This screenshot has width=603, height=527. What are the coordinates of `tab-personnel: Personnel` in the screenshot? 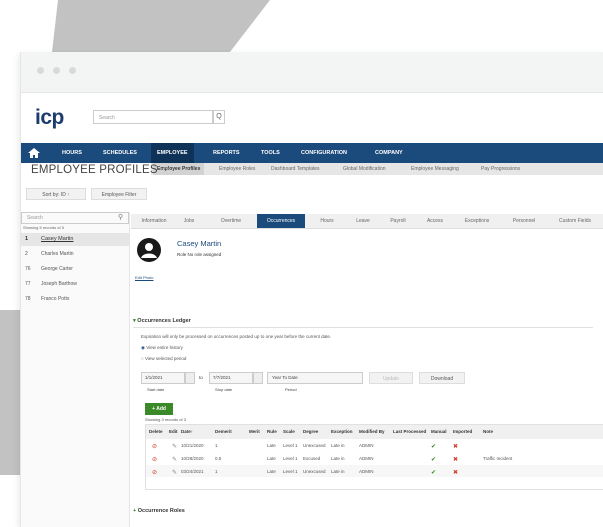 It's located at (524, 221).